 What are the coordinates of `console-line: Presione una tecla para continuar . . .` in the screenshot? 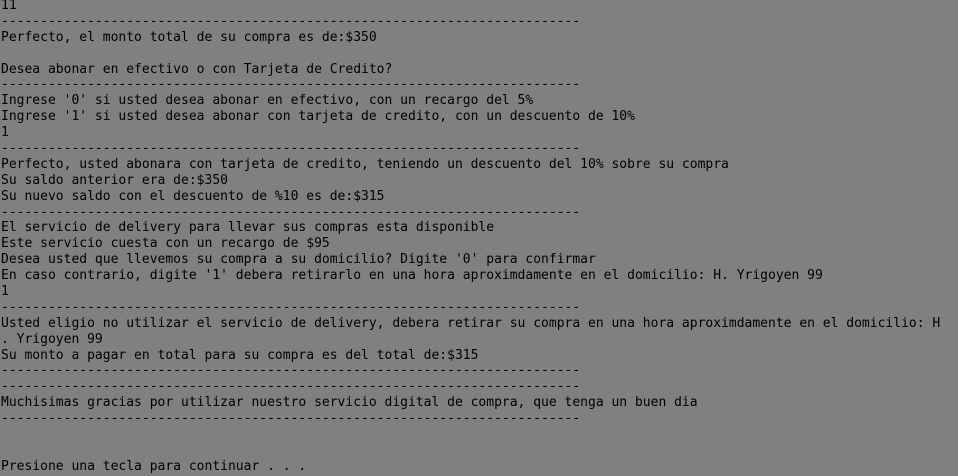 It's located at (154, 466).